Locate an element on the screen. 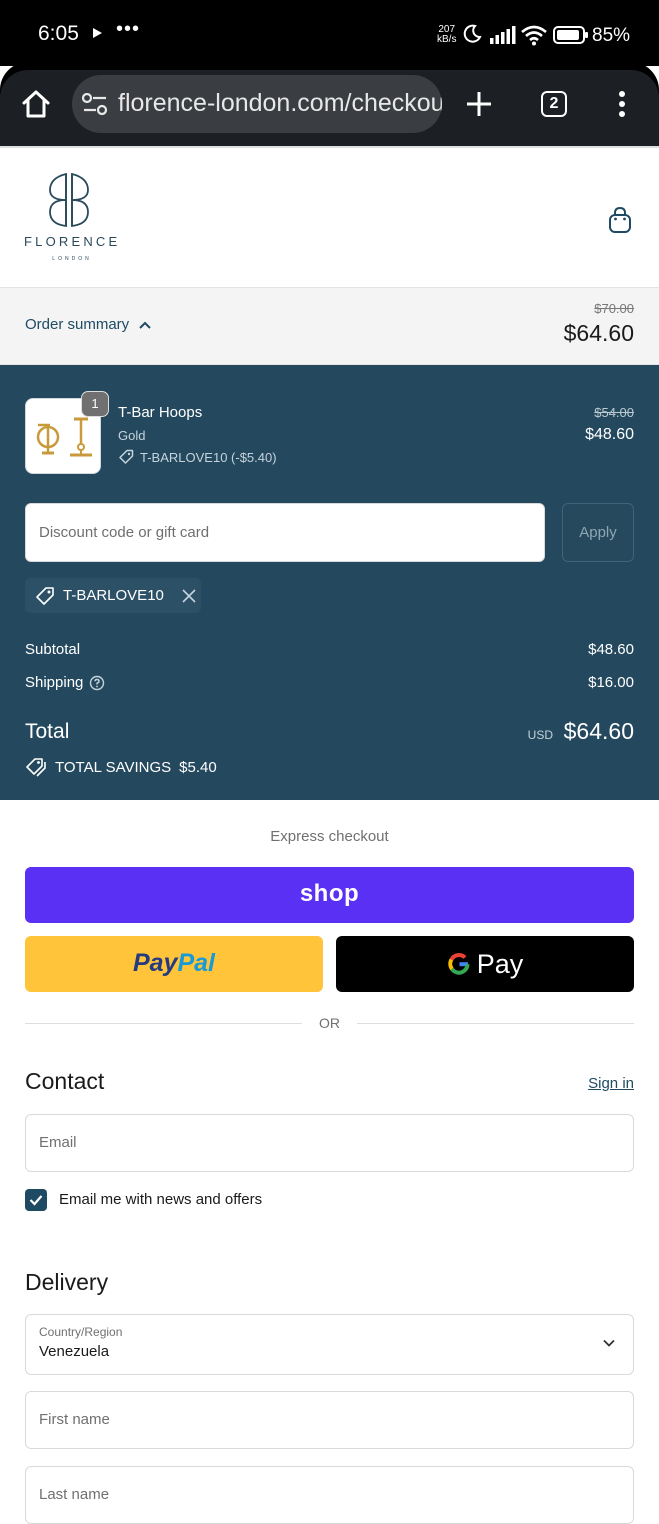 This screenshot has height=1524, width=659. network-speed-unit: kB/s is located at coordinates (447, 39).